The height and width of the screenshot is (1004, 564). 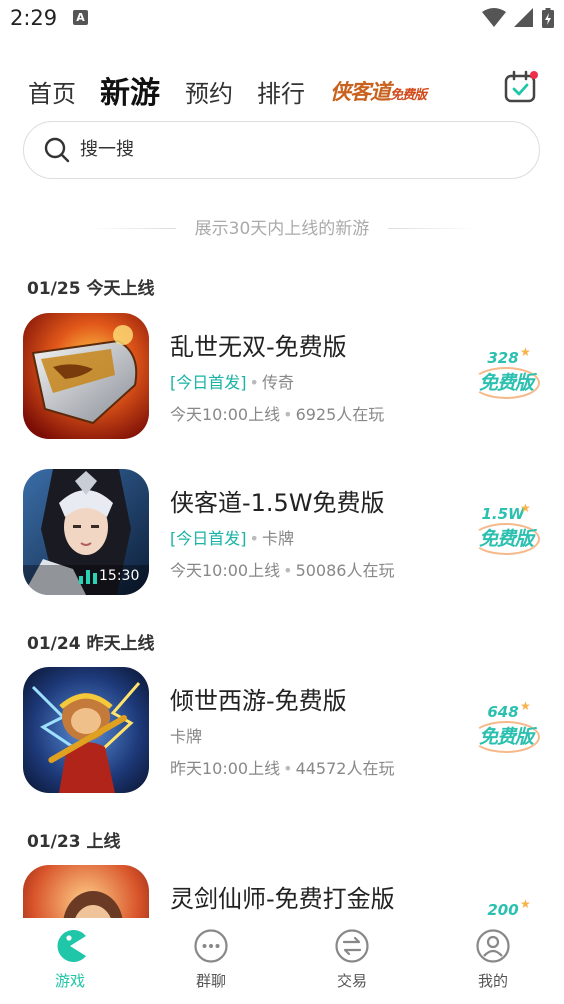 I want to click on promo-logo-text: 侠客道, so click(x=360, y=92).